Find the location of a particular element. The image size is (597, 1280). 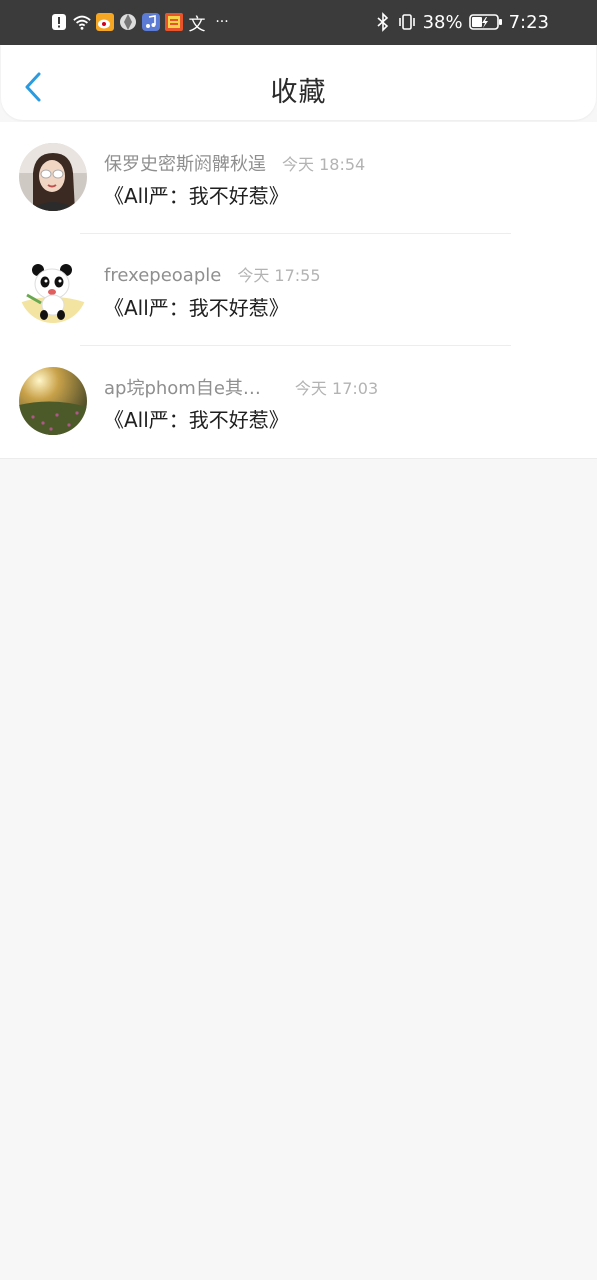

clock: 7:23 is located at coordinates (528, 22).